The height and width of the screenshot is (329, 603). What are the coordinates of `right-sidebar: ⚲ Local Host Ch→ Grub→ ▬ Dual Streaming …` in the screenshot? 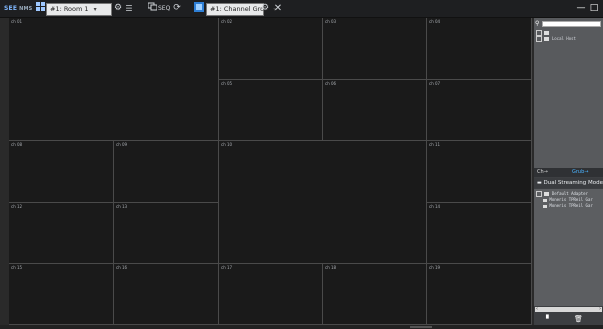 It's located at (568, 171).